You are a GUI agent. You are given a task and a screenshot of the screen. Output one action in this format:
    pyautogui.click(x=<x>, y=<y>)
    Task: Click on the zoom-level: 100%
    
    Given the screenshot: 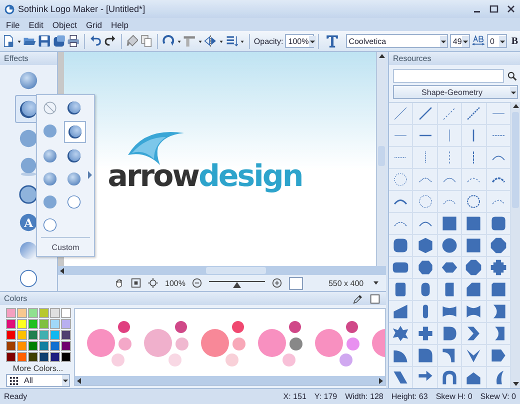 What is the action you would take?
    pyautogui.click(x=175, y=283)
    